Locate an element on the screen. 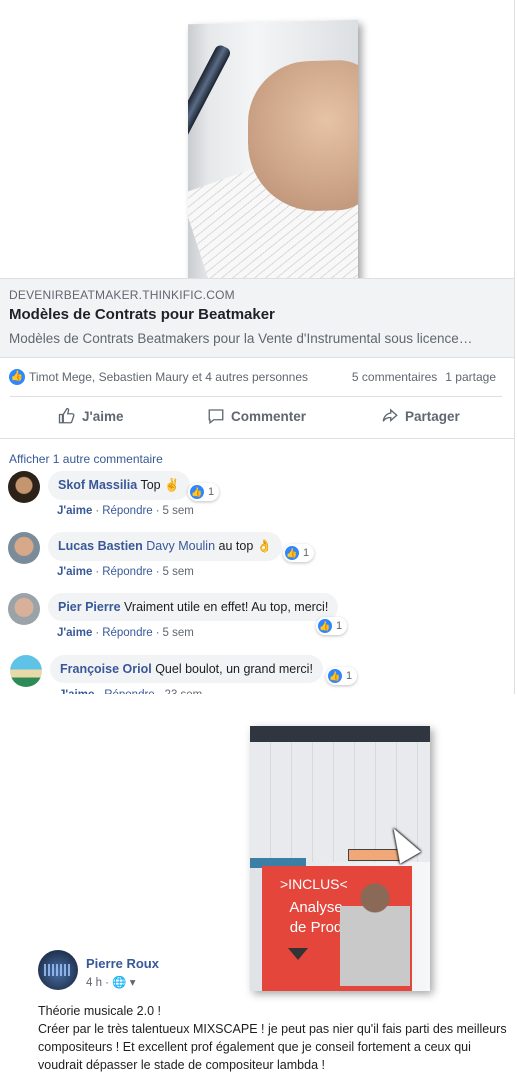  comment-text: Top ✌ is located at coordinates (160, 485).